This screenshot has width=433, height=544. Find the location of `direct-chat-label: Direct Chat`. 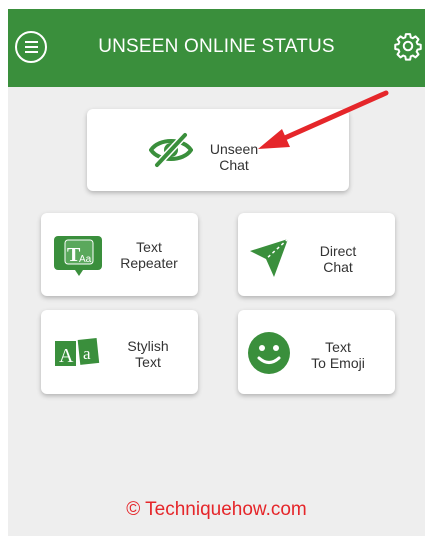

direct-chat-label: Direct Chat is located at coordinates (338, 259).